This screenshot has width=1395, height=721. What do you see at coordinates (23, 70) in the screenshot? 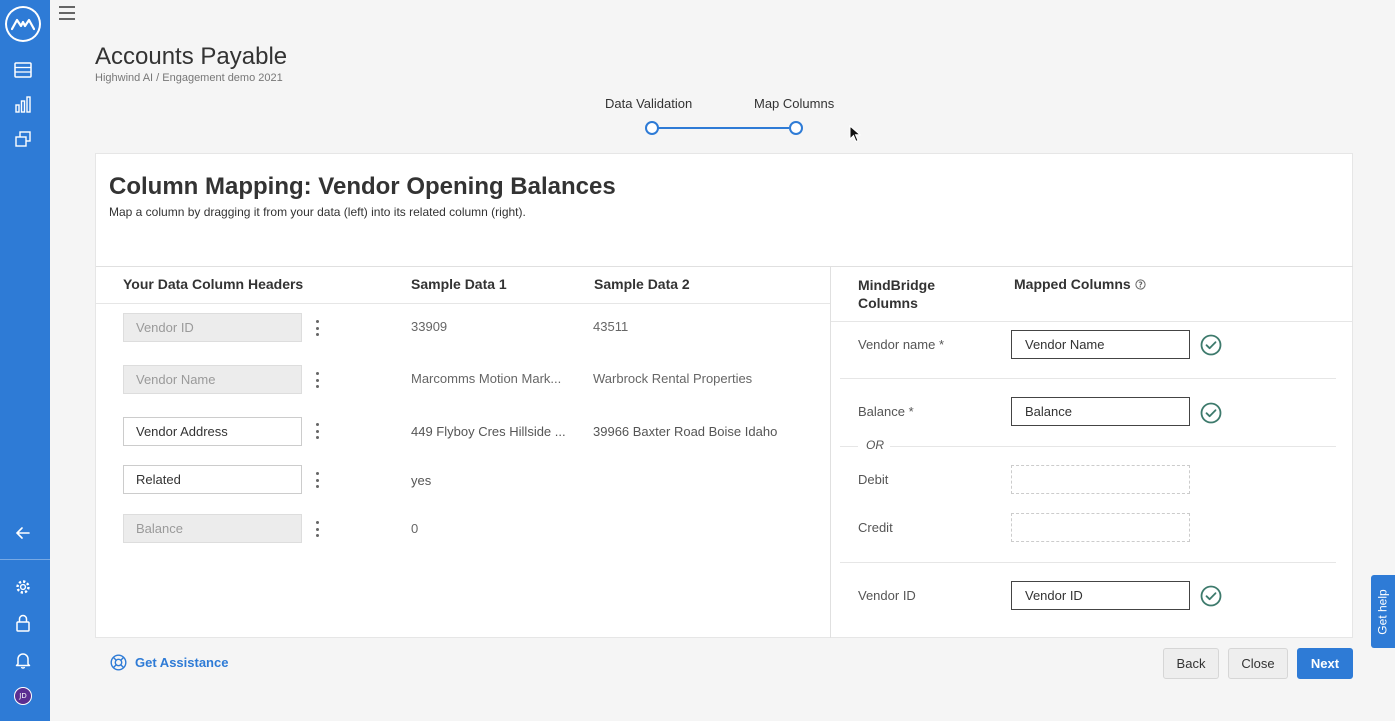
I see `data-table-icon` at bounding box center [23, 70].